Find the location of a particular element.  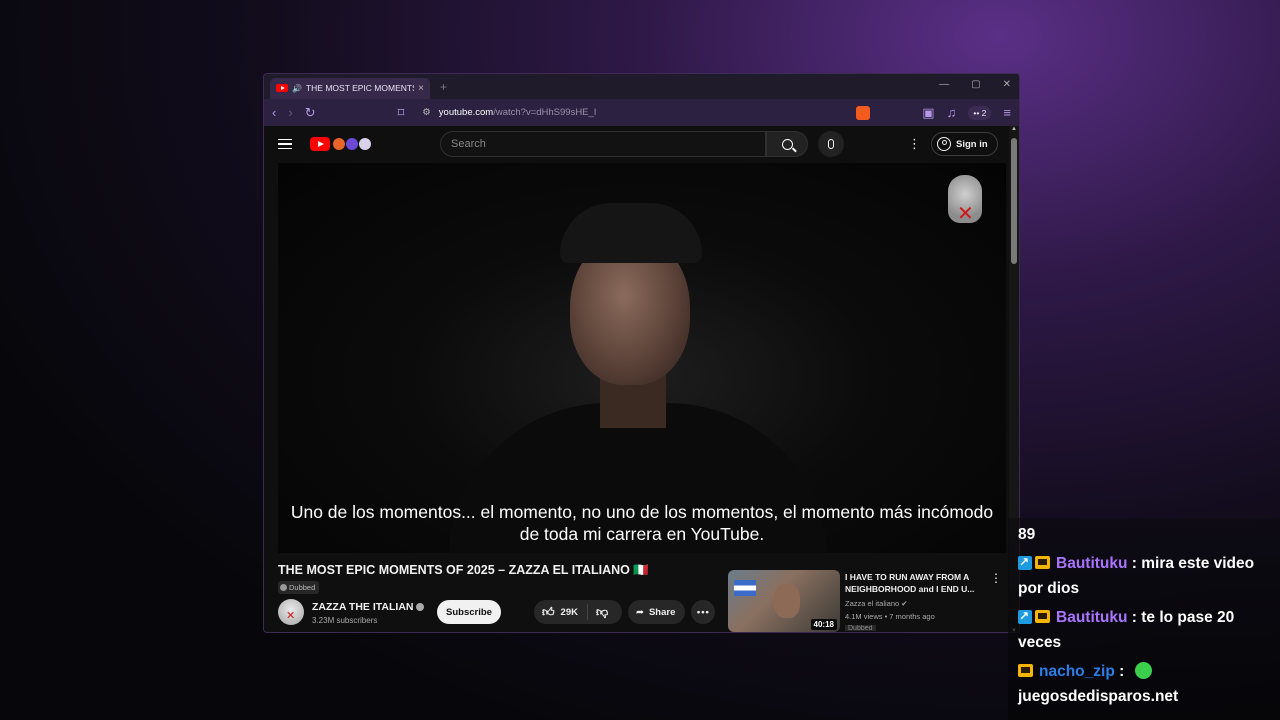

search-button is located at coordinates (787, 144).